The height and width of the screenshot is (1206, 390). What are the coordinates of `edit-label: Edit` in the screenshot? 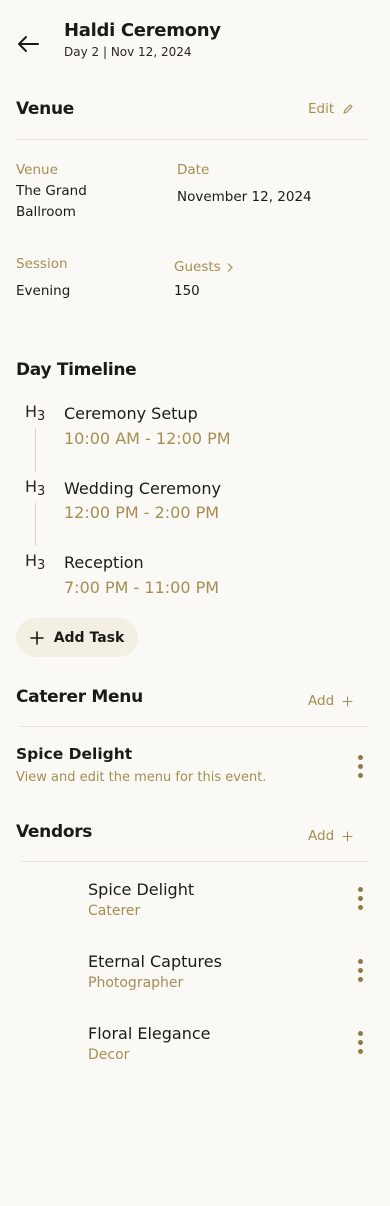 It's located at (321, 109).